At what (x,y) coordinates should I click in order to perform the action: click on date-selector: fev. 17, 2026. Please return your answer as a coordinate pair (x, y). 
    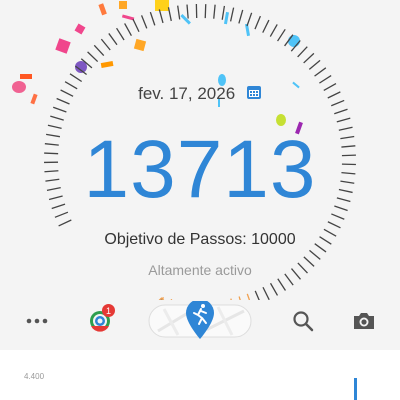
    Looking at the image, I should click on (200, 94).